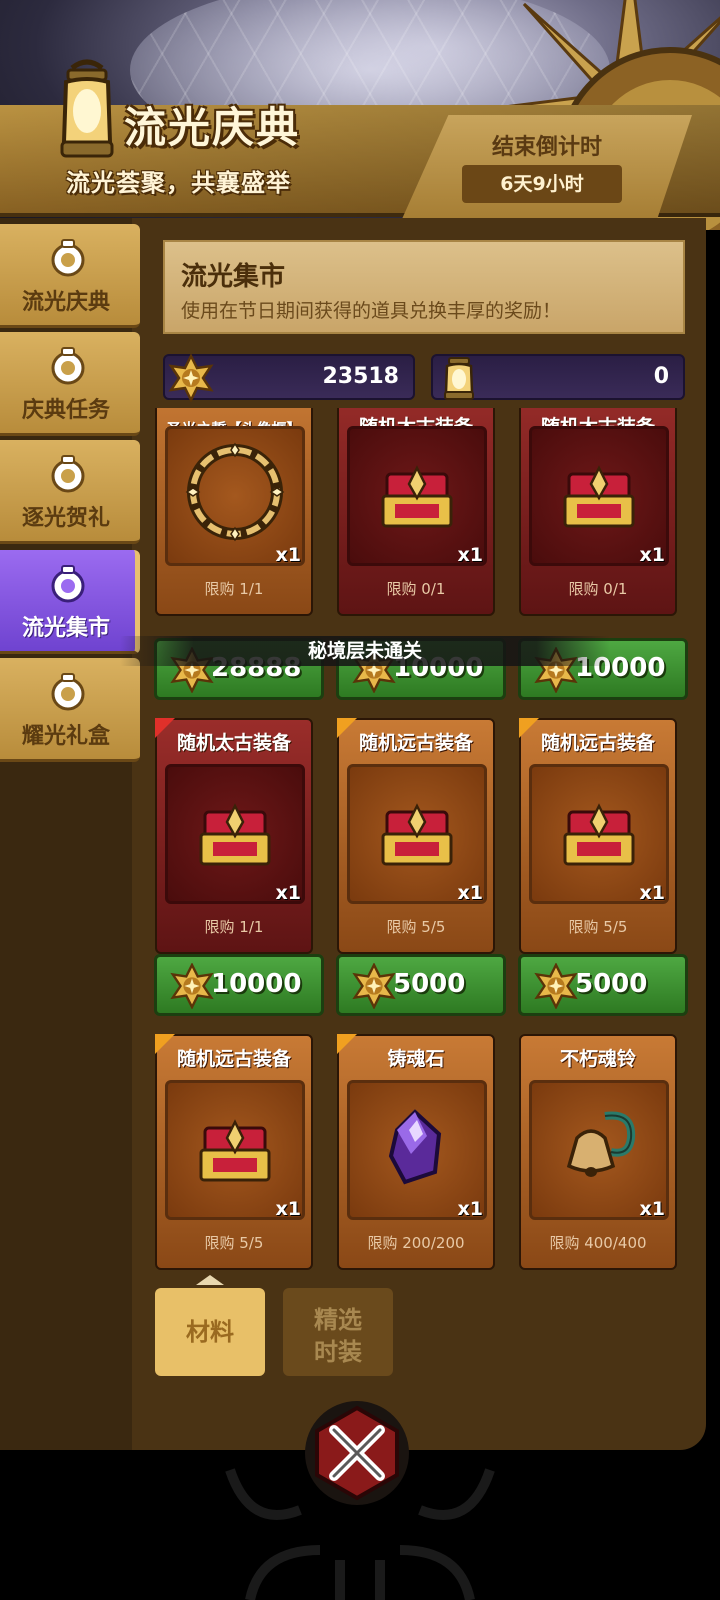 This screenshot has width=720, height=1600. What do you see at coordinates (546, 147) in the screenshot?
I see `countdown-label: 结束倒计时` at bounding box center [546, 147].